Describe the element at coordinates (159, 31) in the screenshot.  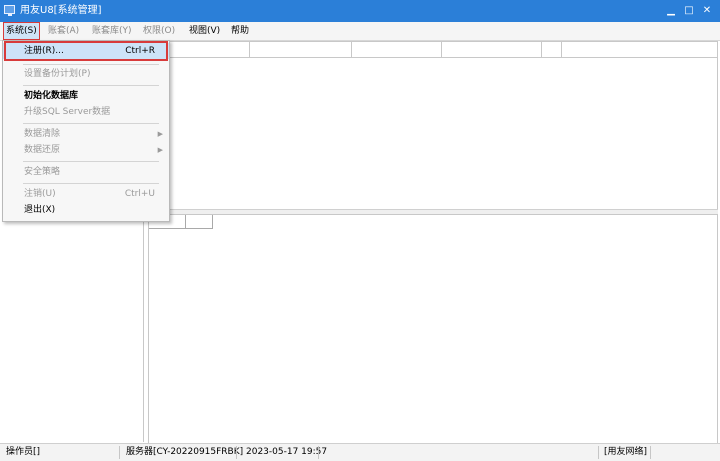
I see `menu-permissions: 权限(O)` at that location.